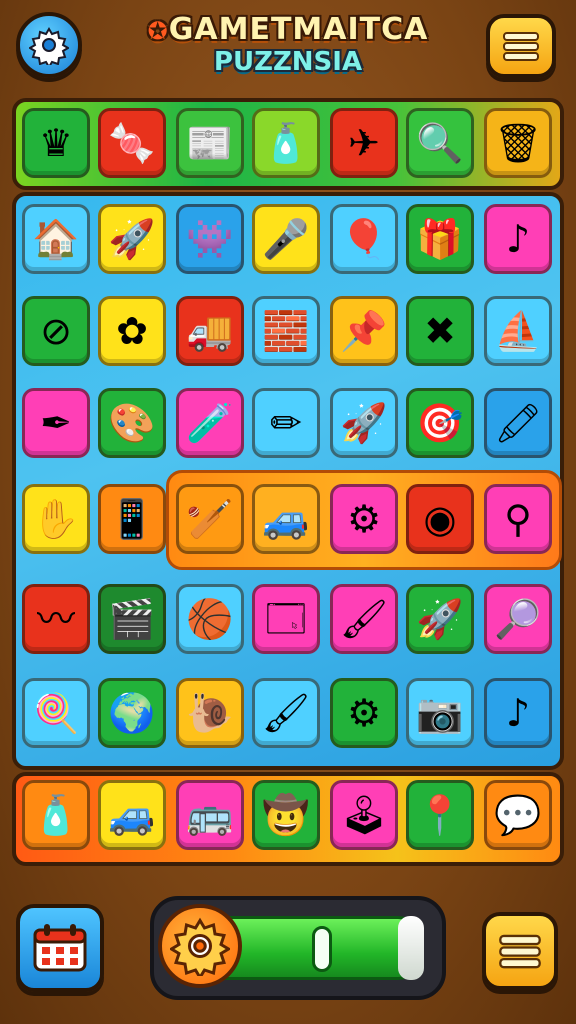 The width and height of the screenshot is (576, 1024). I want to click on search-gear-icon: 🔎, so click(518, 619).